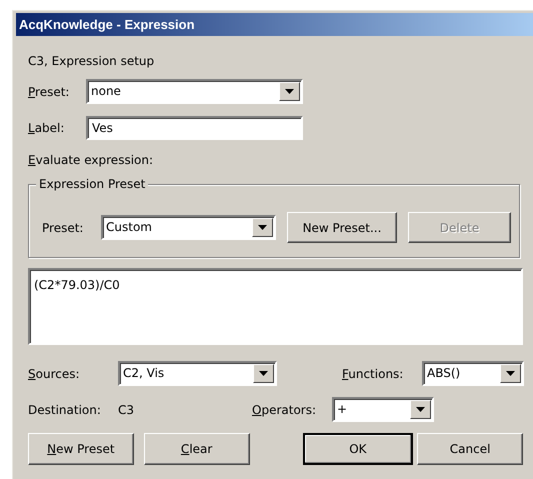  What do you see at coordinates (194, 128) in the screenshot?
I see `label-field: Ves` at bounding box center [194, 128].